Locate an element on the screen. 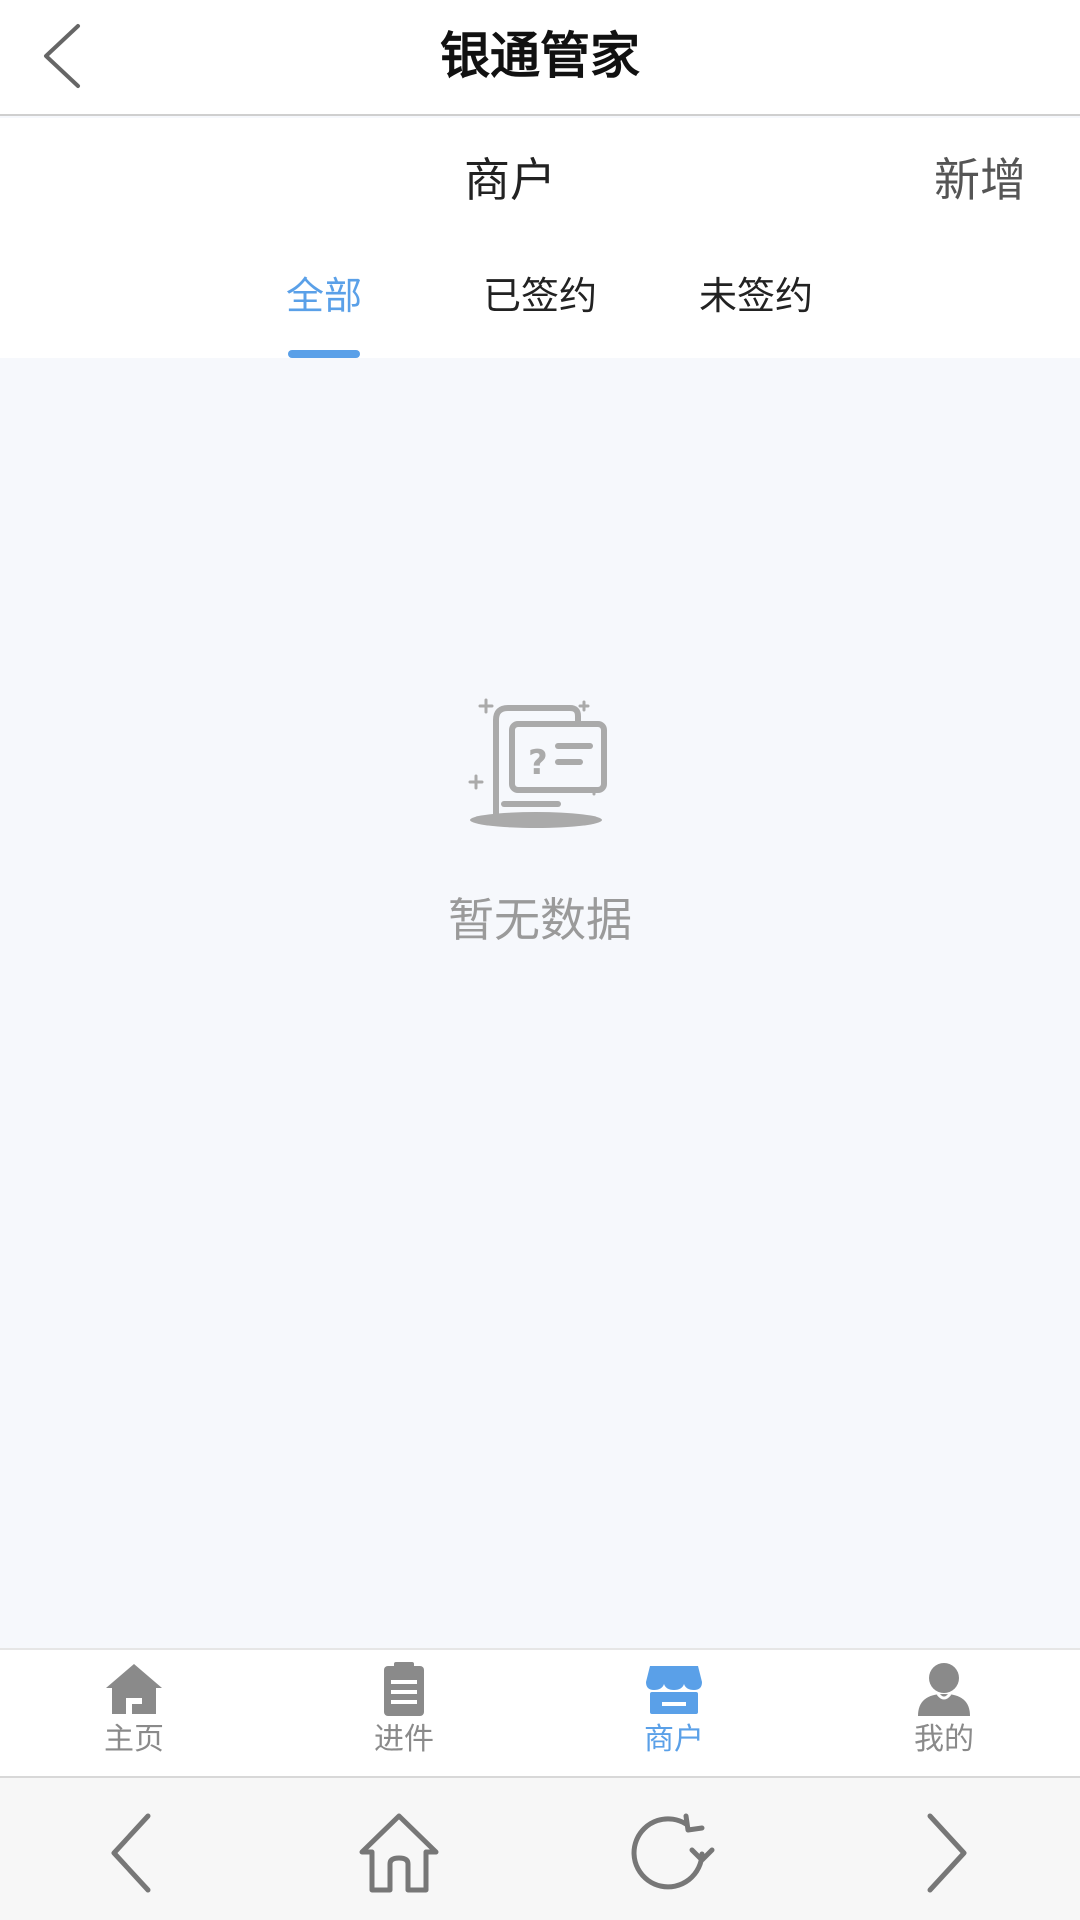  back-icon is located at coordinates (133, 1853).